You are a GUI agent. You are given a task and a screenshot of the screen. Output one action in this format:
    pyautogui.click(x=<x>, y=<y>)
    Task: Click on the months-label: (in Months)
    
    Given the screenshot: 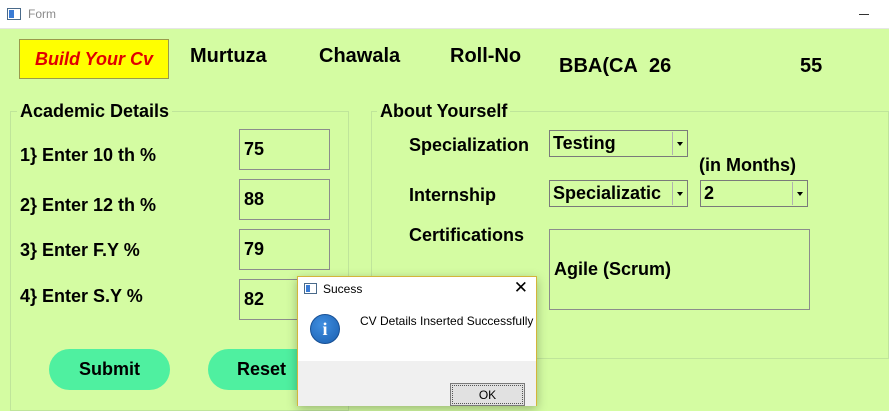 What is the action you would take?
    pyautogui.click(x=747, y=165)
    